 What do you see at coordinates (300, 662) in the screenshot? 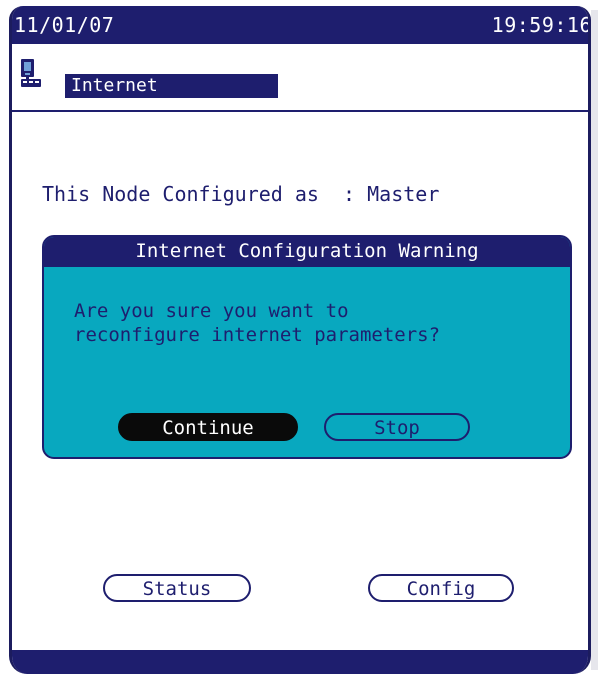
I see `bottom-bar` at bounding box center [300, 662].